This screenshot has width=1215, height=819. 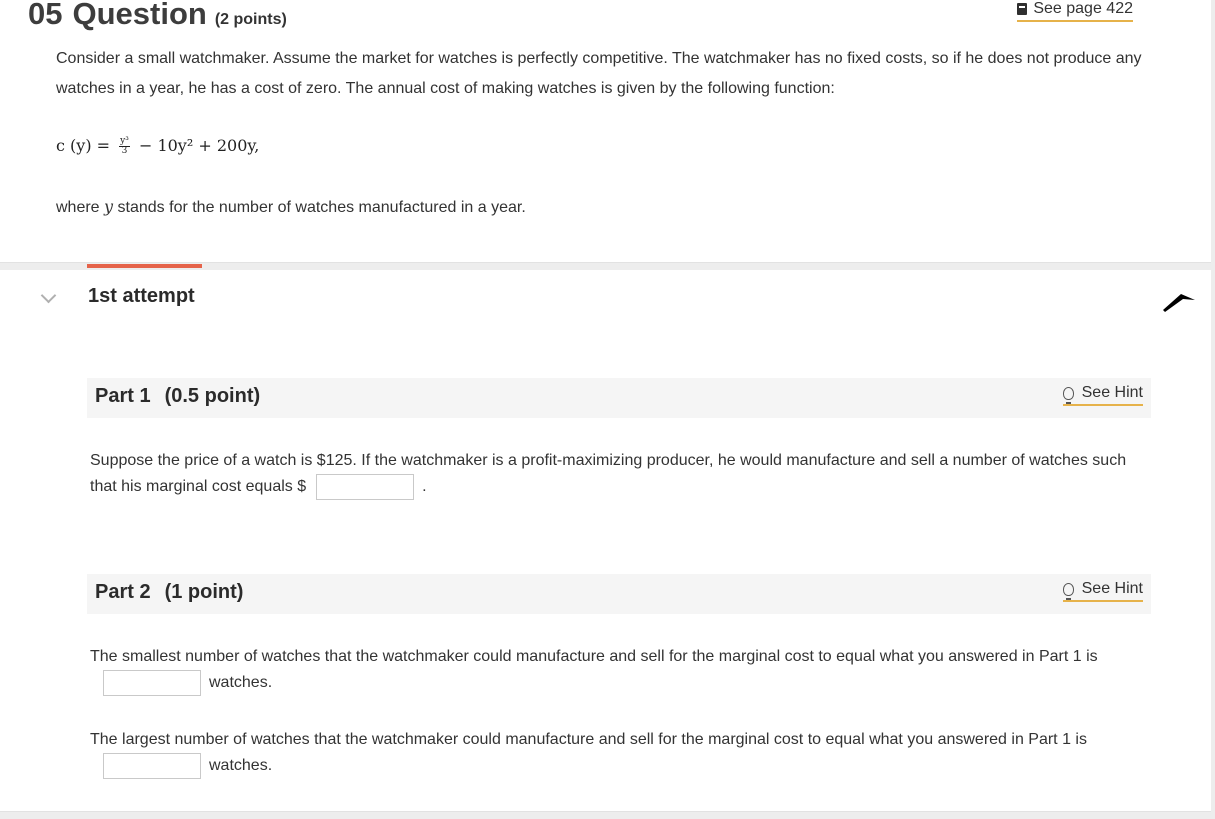 What do you see at coordinates (1083, 8) in the screenshot?
I see `see-page-label: See page 422` at bounding box center [1083, 8].